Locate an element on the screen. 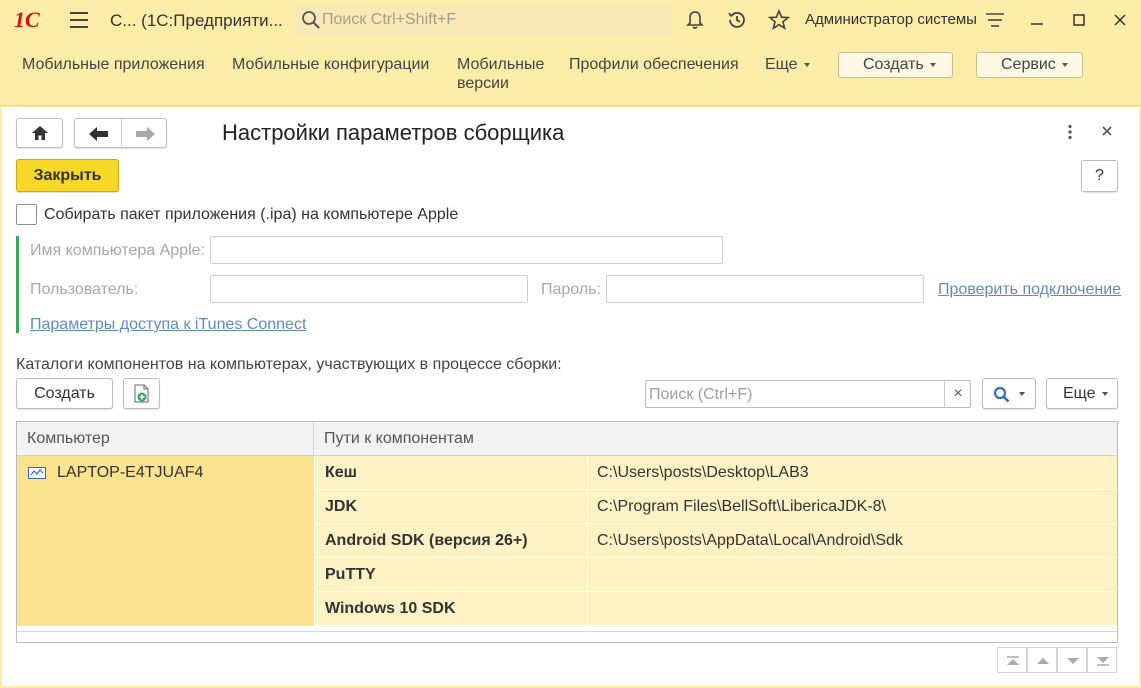  add-from-file-button is located at coordinates (141, 393).